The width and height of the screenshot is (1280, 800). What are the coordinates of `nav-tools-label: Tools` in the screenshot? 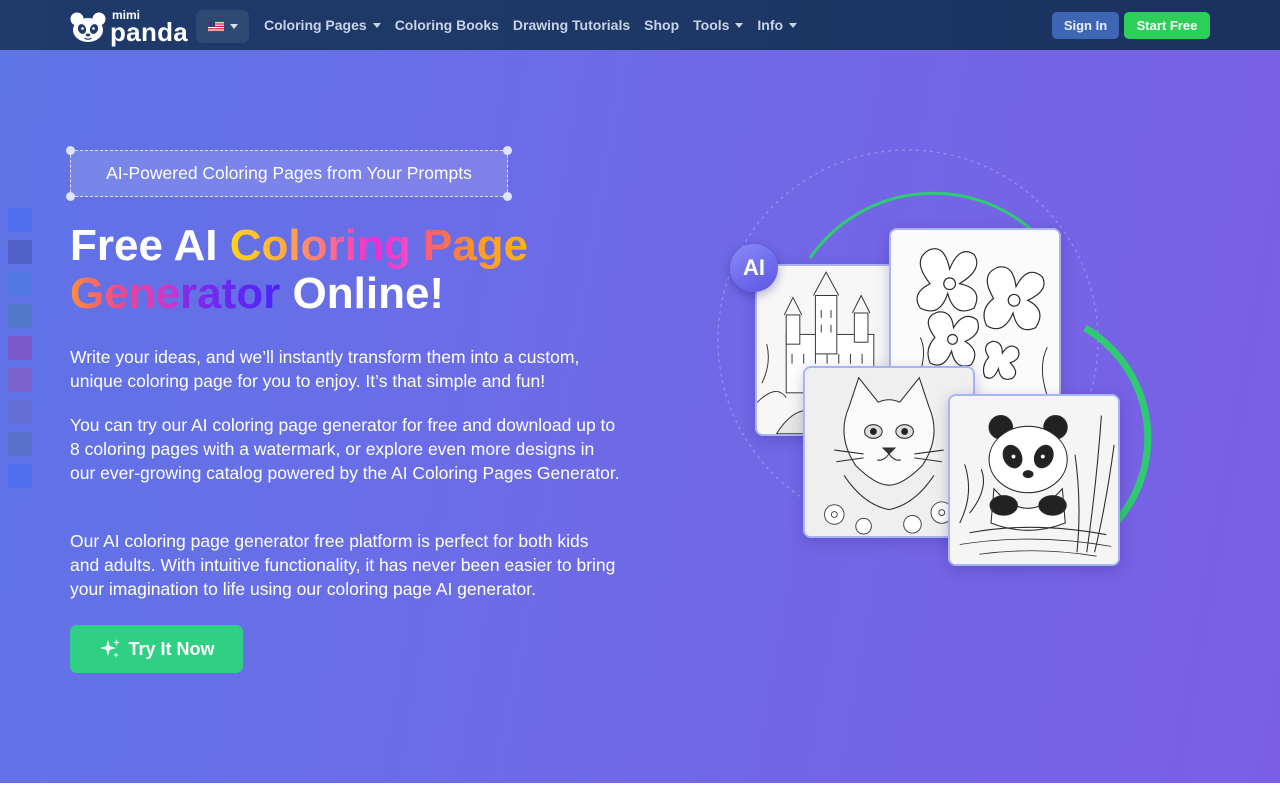 It's located at (711, 25).